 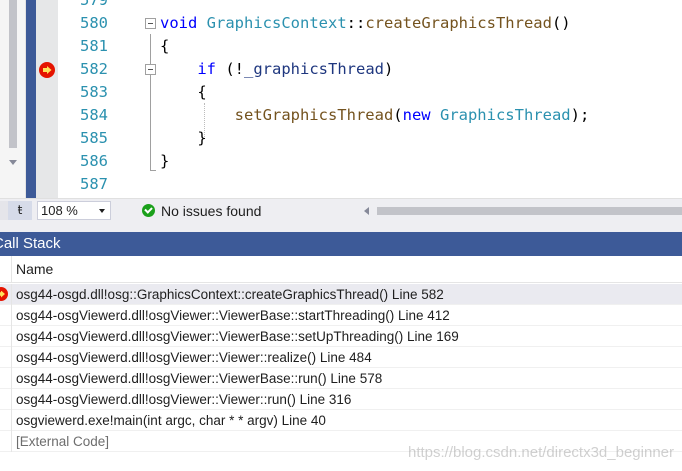 I want to click on code-text: setGraphicsThread(new GraphicsThread);, so click(x=375, y=115).